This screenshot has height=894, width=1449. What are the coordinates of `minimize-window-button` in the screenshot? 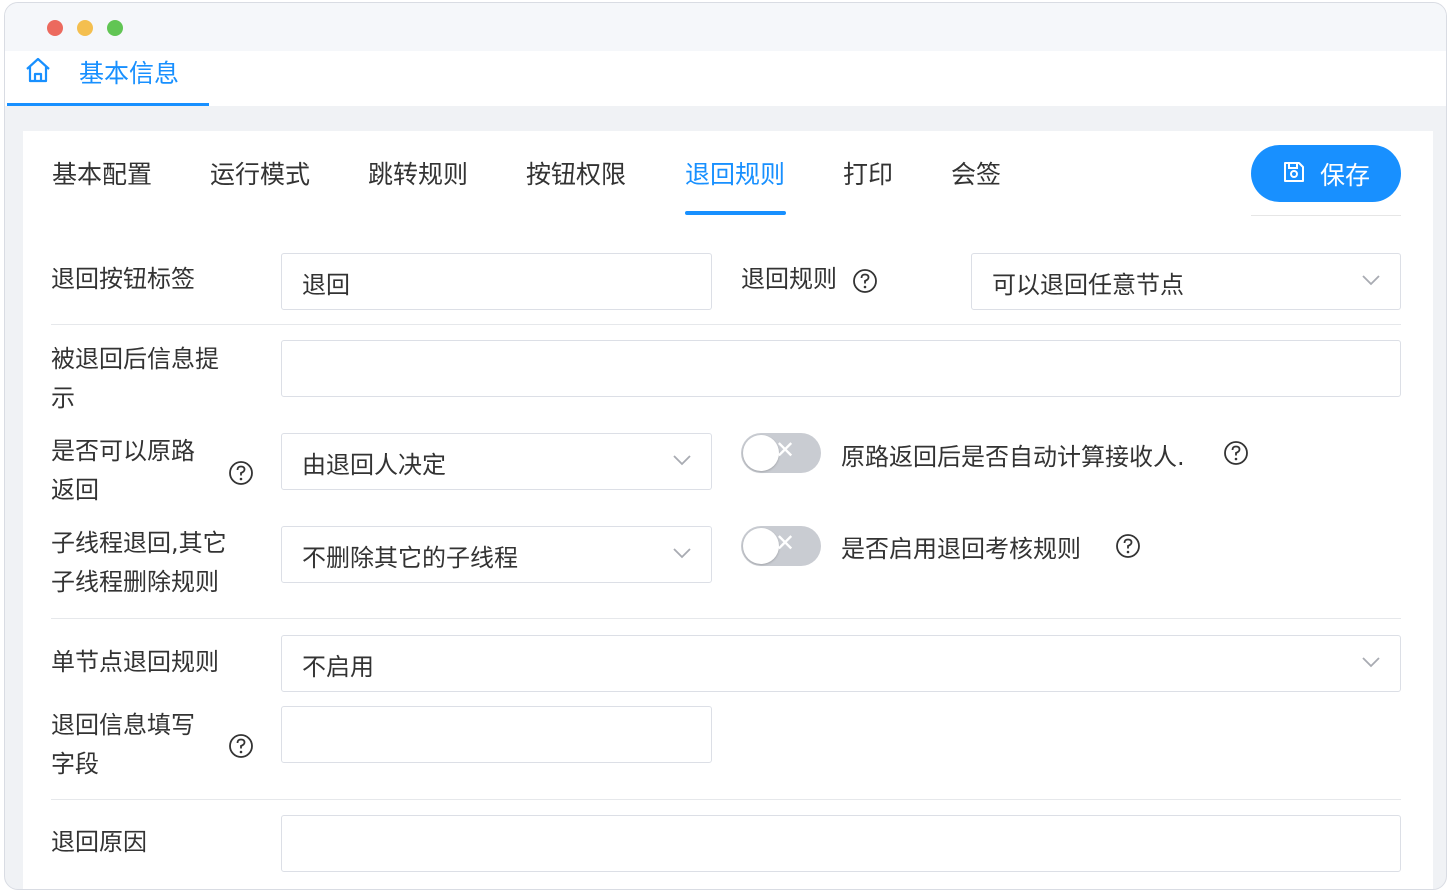 It's located at (85, 28).